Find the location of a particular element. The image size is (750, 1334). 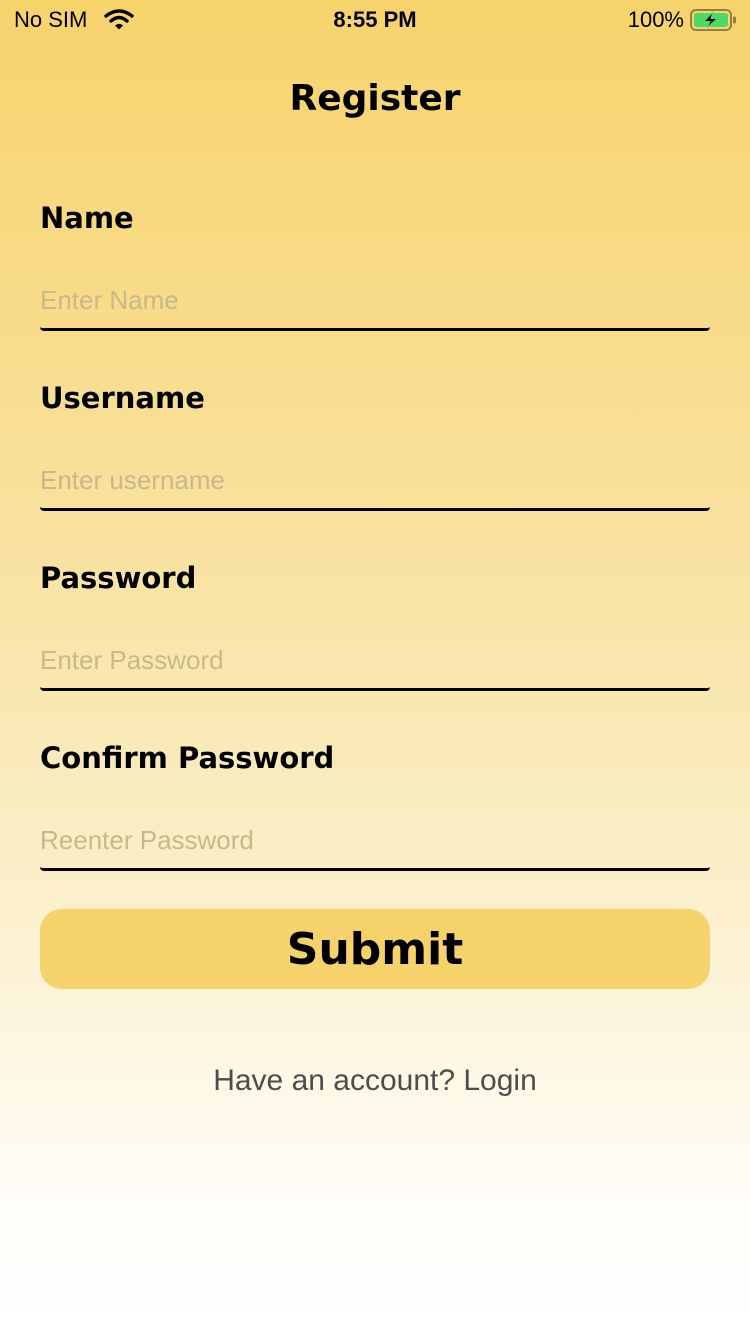

password-field is located at coordinates (375, 661).